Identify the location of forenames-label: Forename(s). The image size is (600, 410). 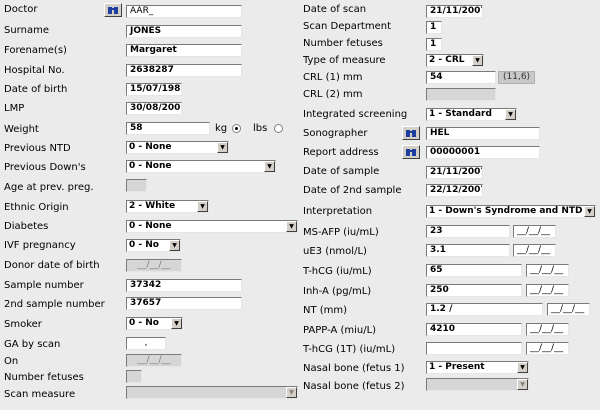
(35, 50).